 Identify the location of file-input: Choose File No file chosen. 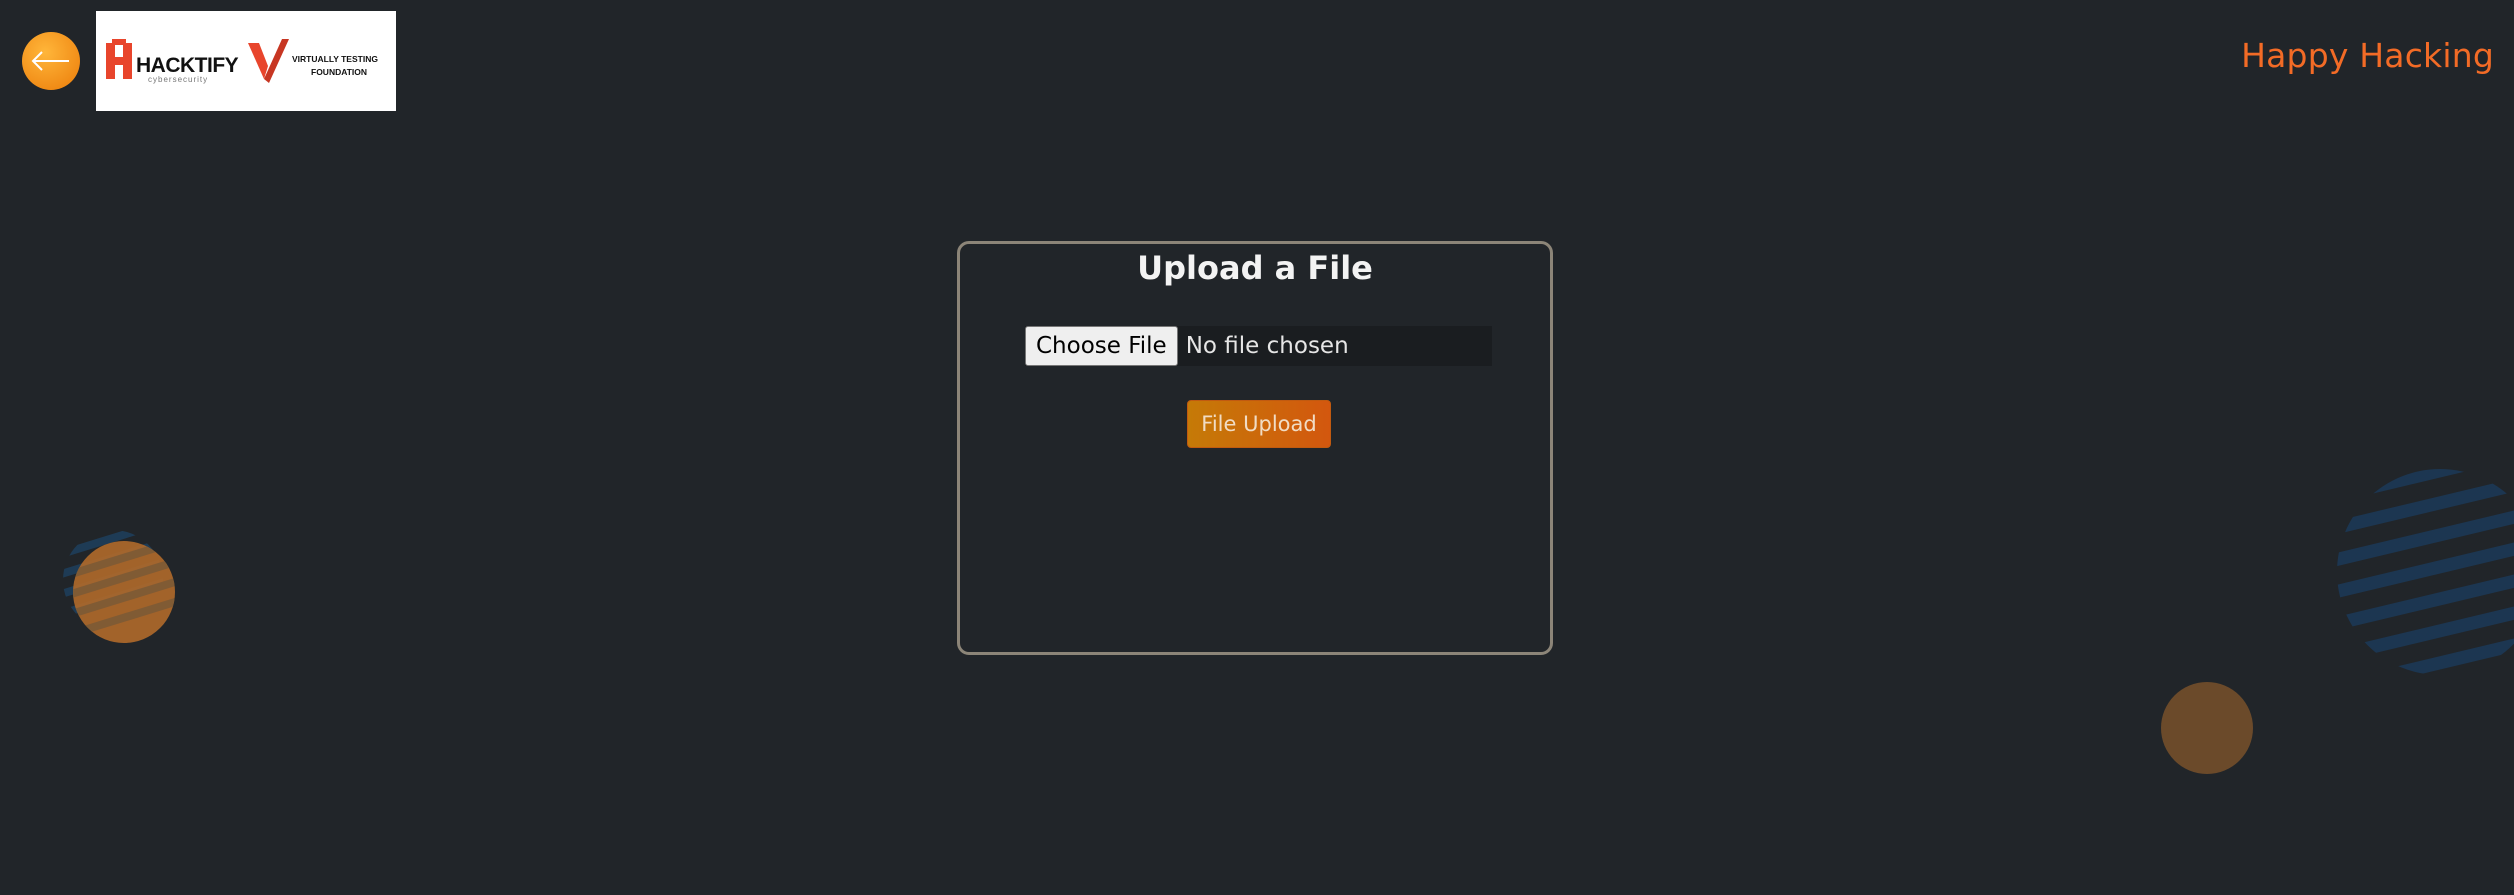
(1258, 346).